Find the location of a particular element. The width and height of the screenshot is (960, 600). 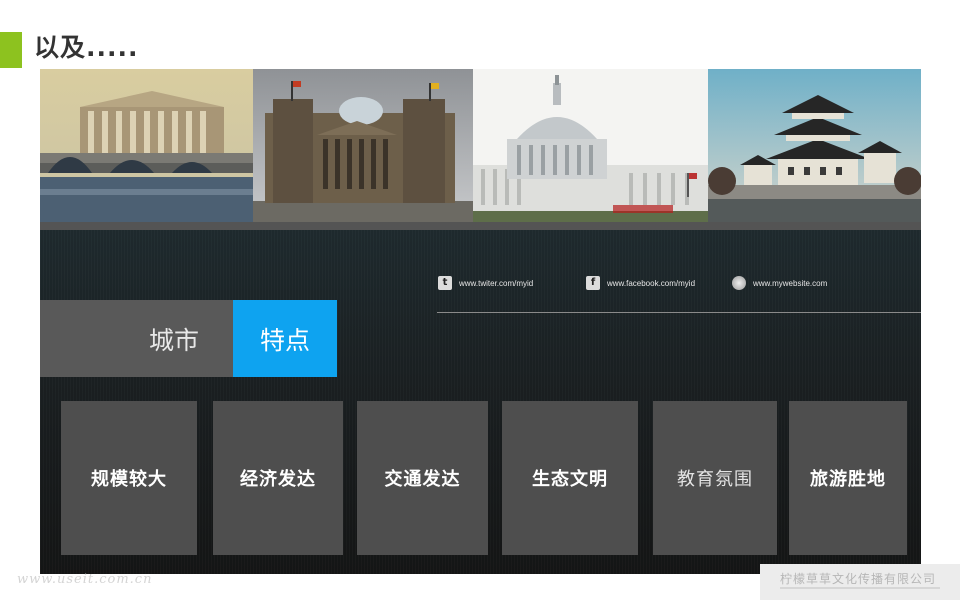

footer-watermark-right: 柠檬草草文化传播有限公司 is located at coordinates (860, 582).